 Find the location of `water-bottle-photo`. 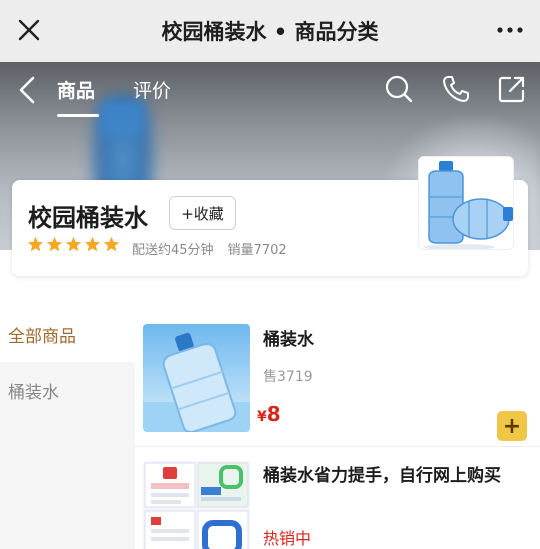

water-bottle-photo is located at coordinates (196, 378).